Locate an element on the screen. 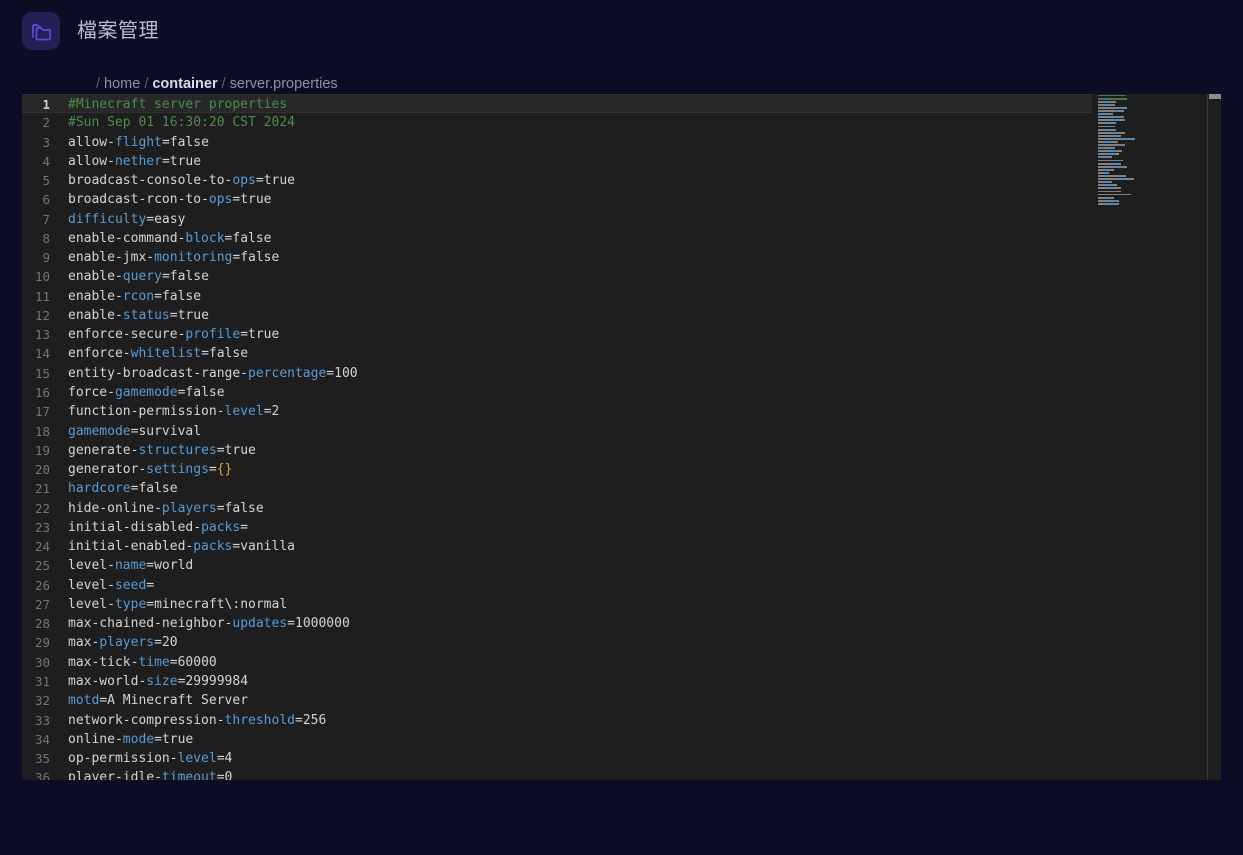  line-number: 1 is located at coordinates (46, 104).